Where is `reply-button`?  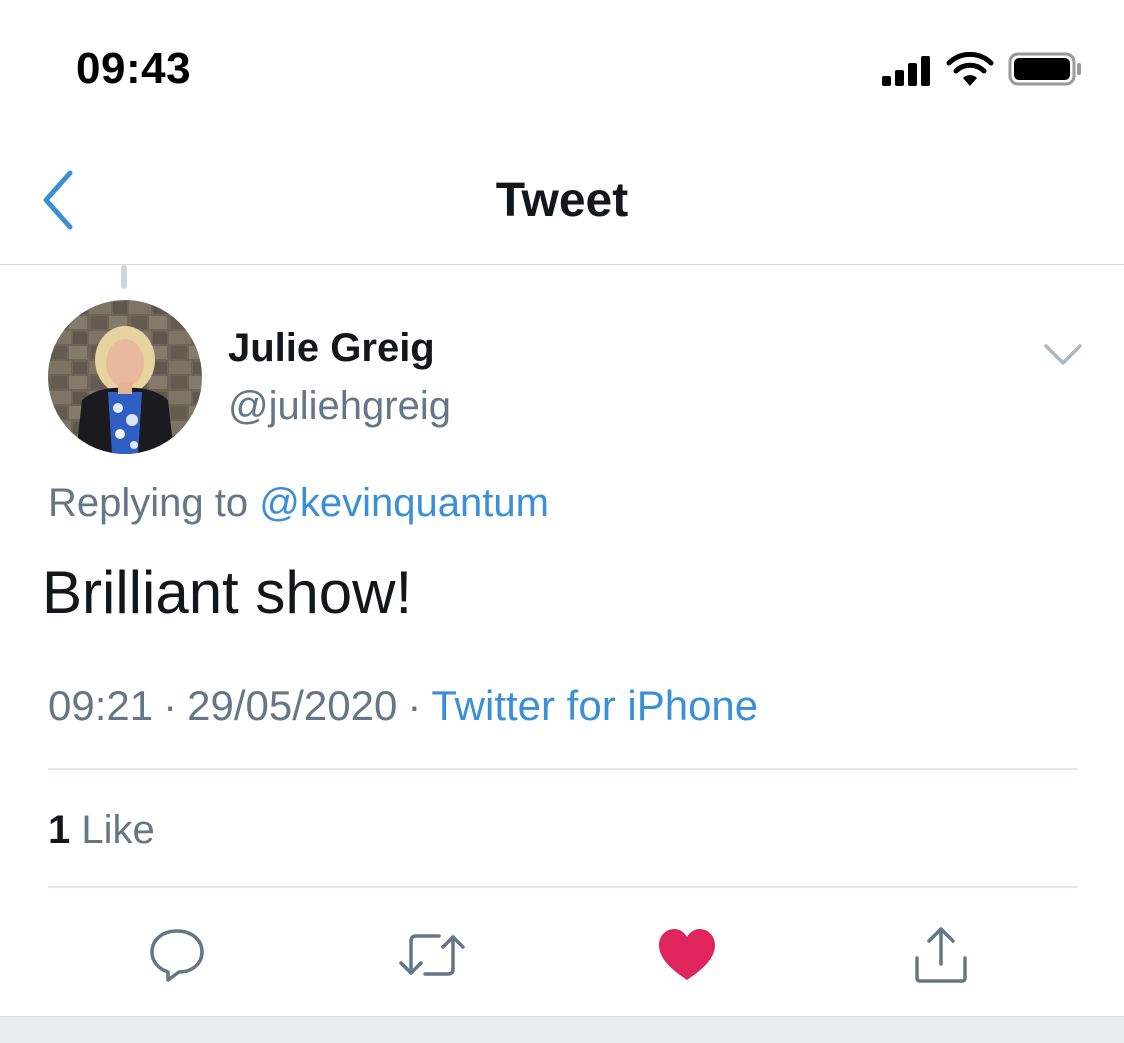
reply-button is located at coordinates (177, 955).